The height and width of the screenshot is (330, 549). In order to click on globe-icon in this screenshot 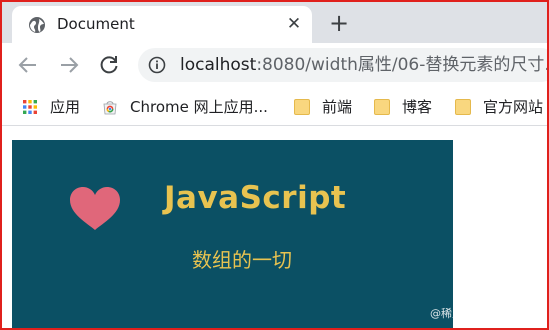, I will do `click(37, 25)`.